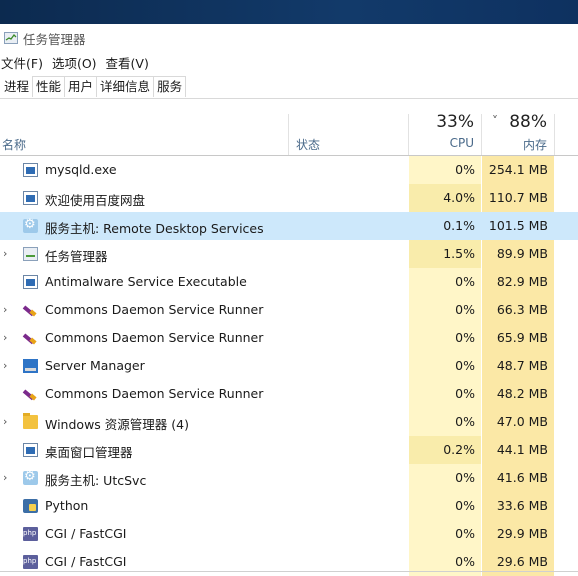  What do you see at coordinates (17, 86) in the screenshot?
I see `tab-processes: 进程` at bounding box center [17, 86].